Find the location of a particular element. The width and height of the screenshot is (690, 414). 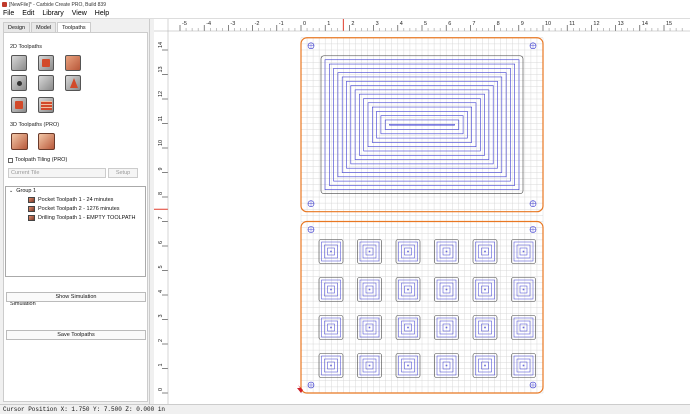

adaptive-toolpath-icon is located at coordinates (46, 105).